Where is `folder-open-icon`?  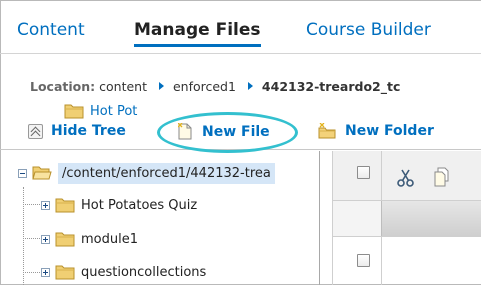 folder-open-icon is located at coordinates (42, 173).